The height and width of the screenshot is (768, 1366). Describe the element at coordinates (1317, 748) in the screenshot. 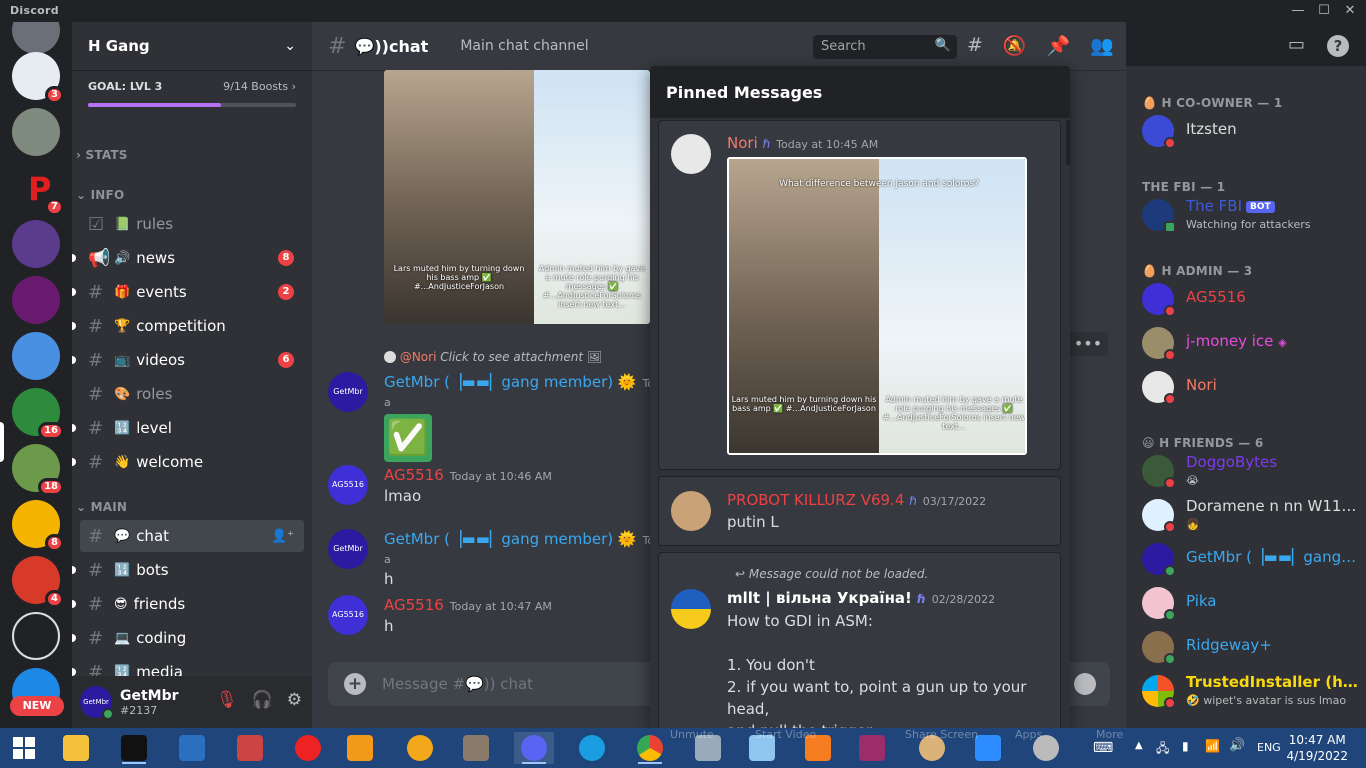

I see `clock: 10:47 AM 4/19/2022` at that location.